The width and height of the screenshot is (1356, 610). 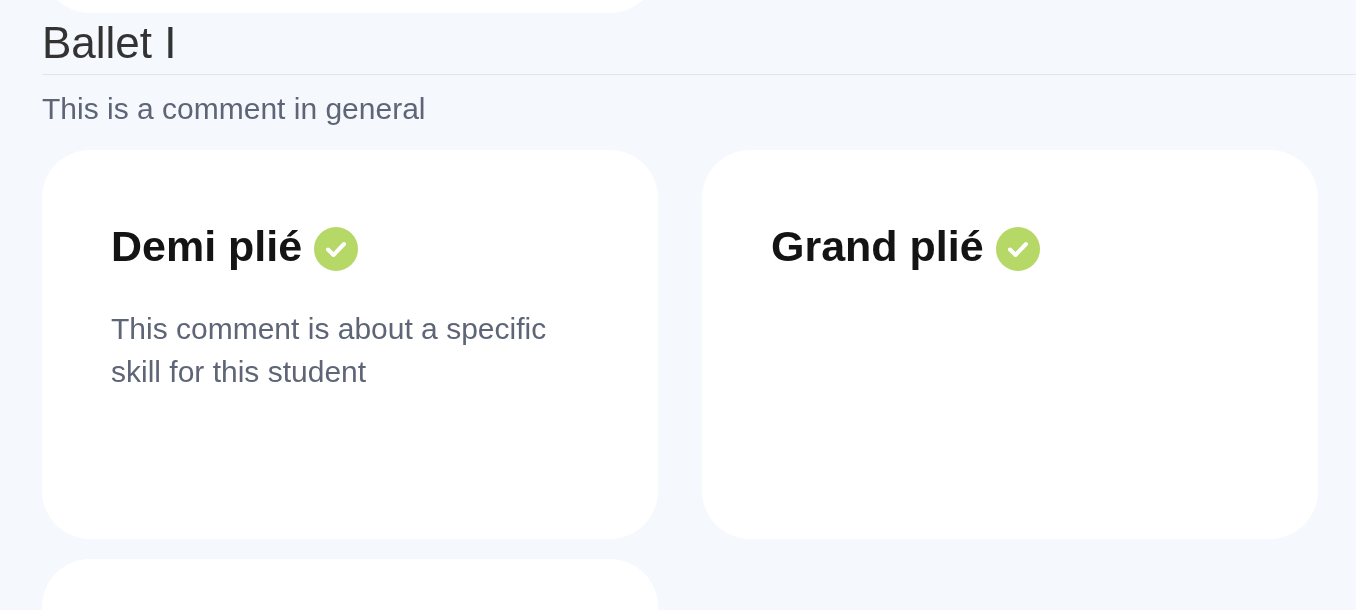 I want to click on general-comment: This is a comment in general, so click(x=234, y=109).